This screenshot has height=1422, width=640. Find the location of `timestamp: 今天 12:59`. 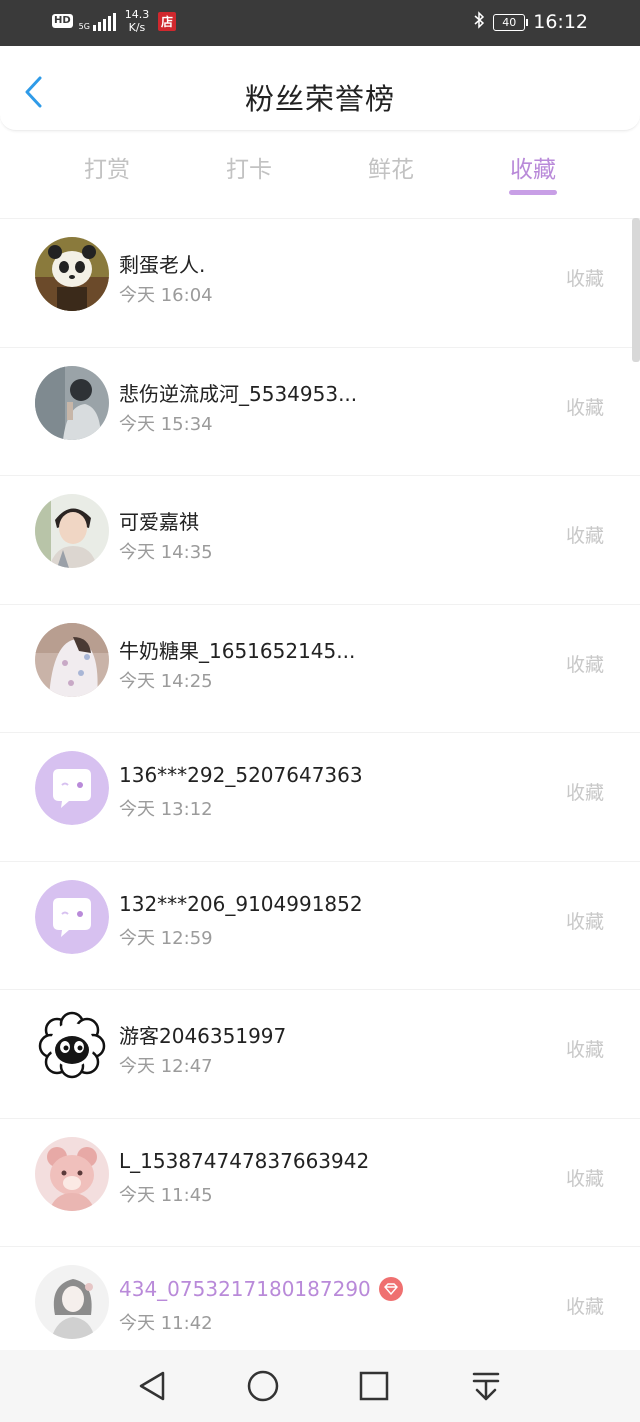

timestamp: 今天 12:59 is located at coordinates (166, 938).